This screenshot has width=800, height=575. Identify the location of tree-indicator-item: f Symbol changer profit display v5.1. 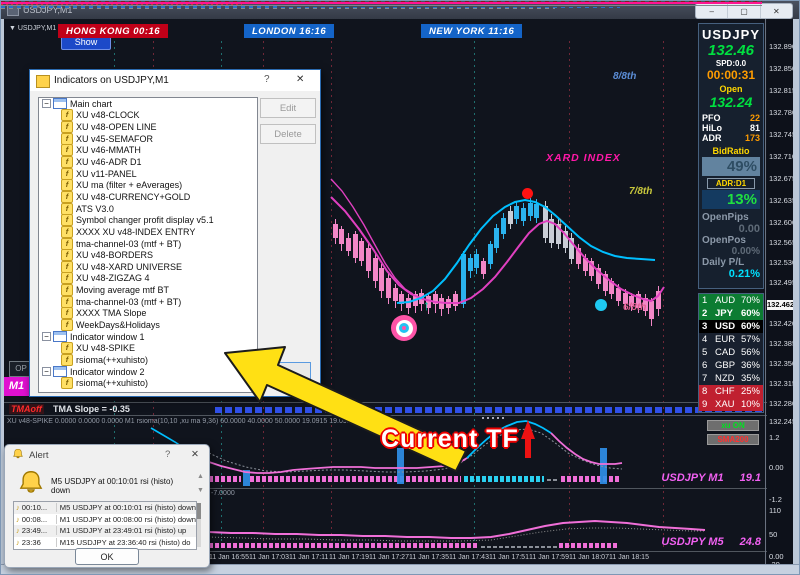
(148, 220).